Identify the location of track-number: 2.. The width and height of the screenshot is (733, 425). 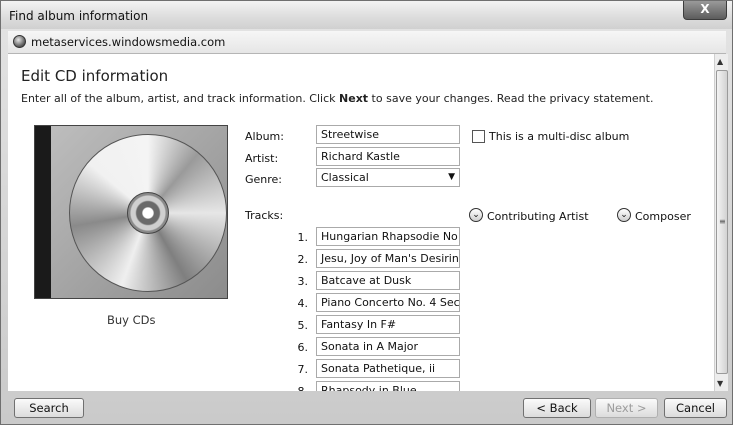
(303, 259).